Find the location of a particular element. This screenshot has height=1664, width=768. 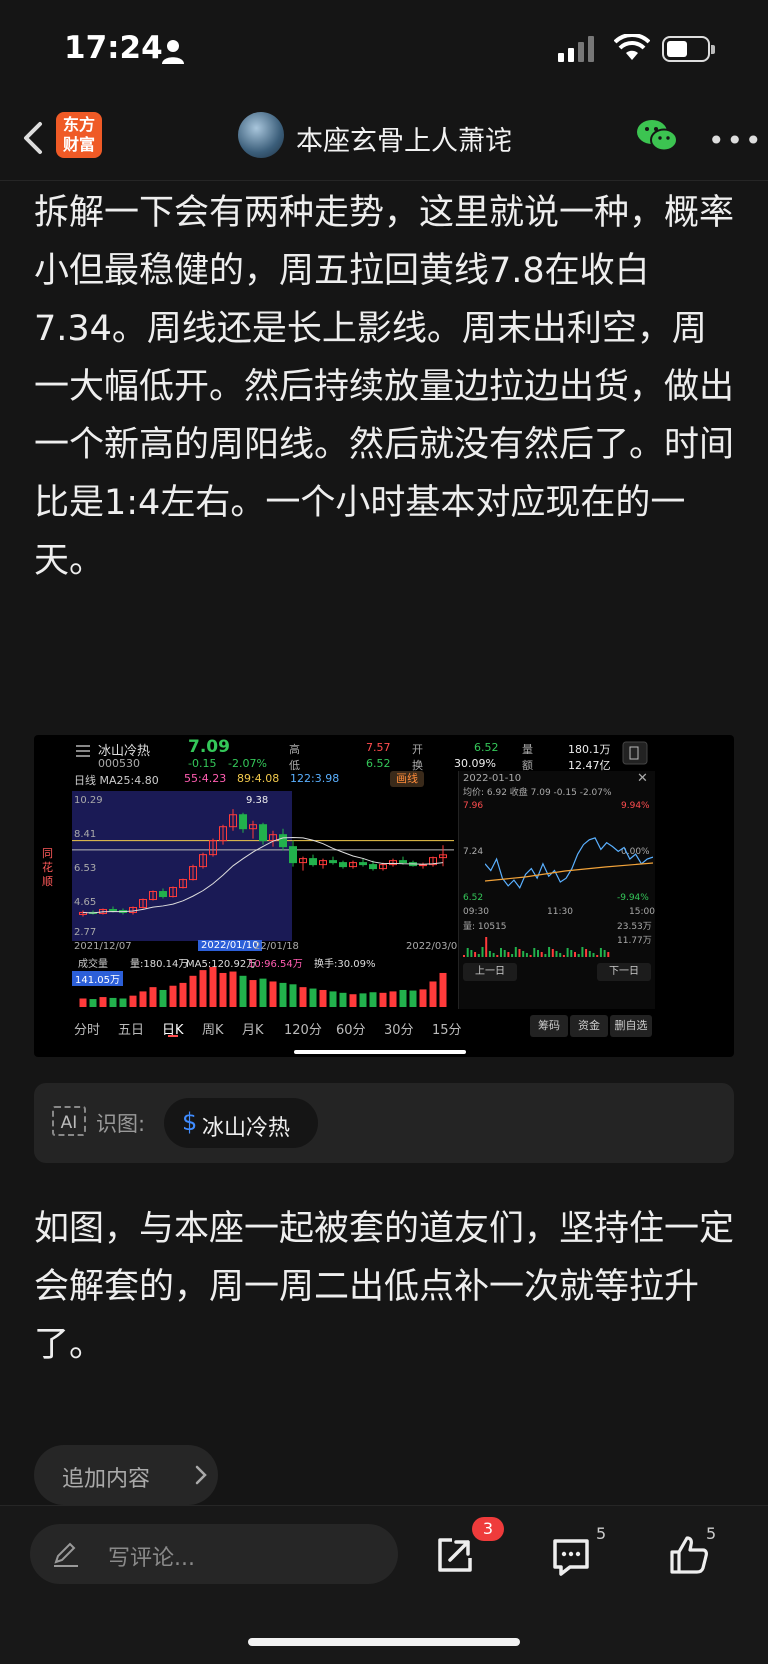

logo-line2: 财富 is located at coordinates (78, 144).